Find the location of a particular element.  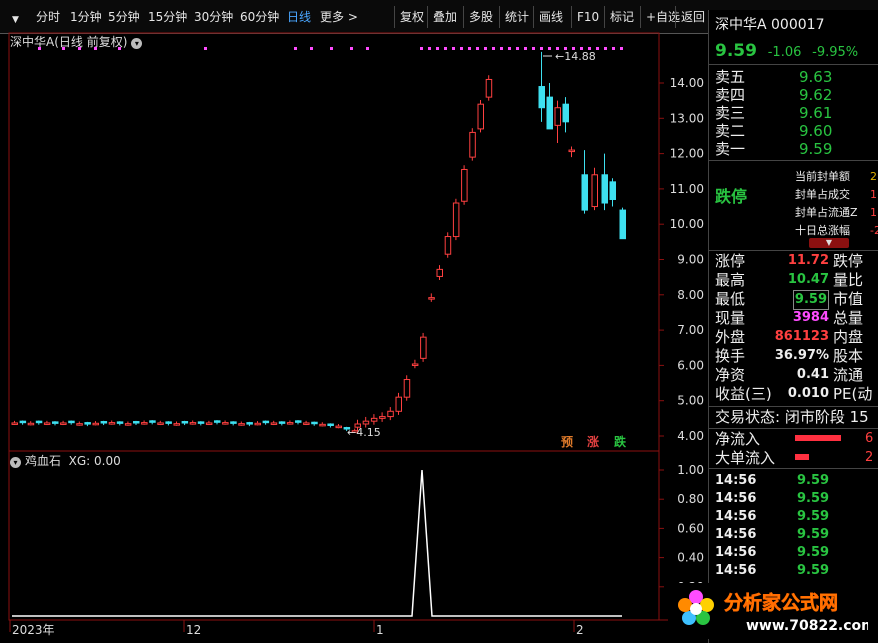

y-tick-label: 4.00 is located at coordinates (690, 436).